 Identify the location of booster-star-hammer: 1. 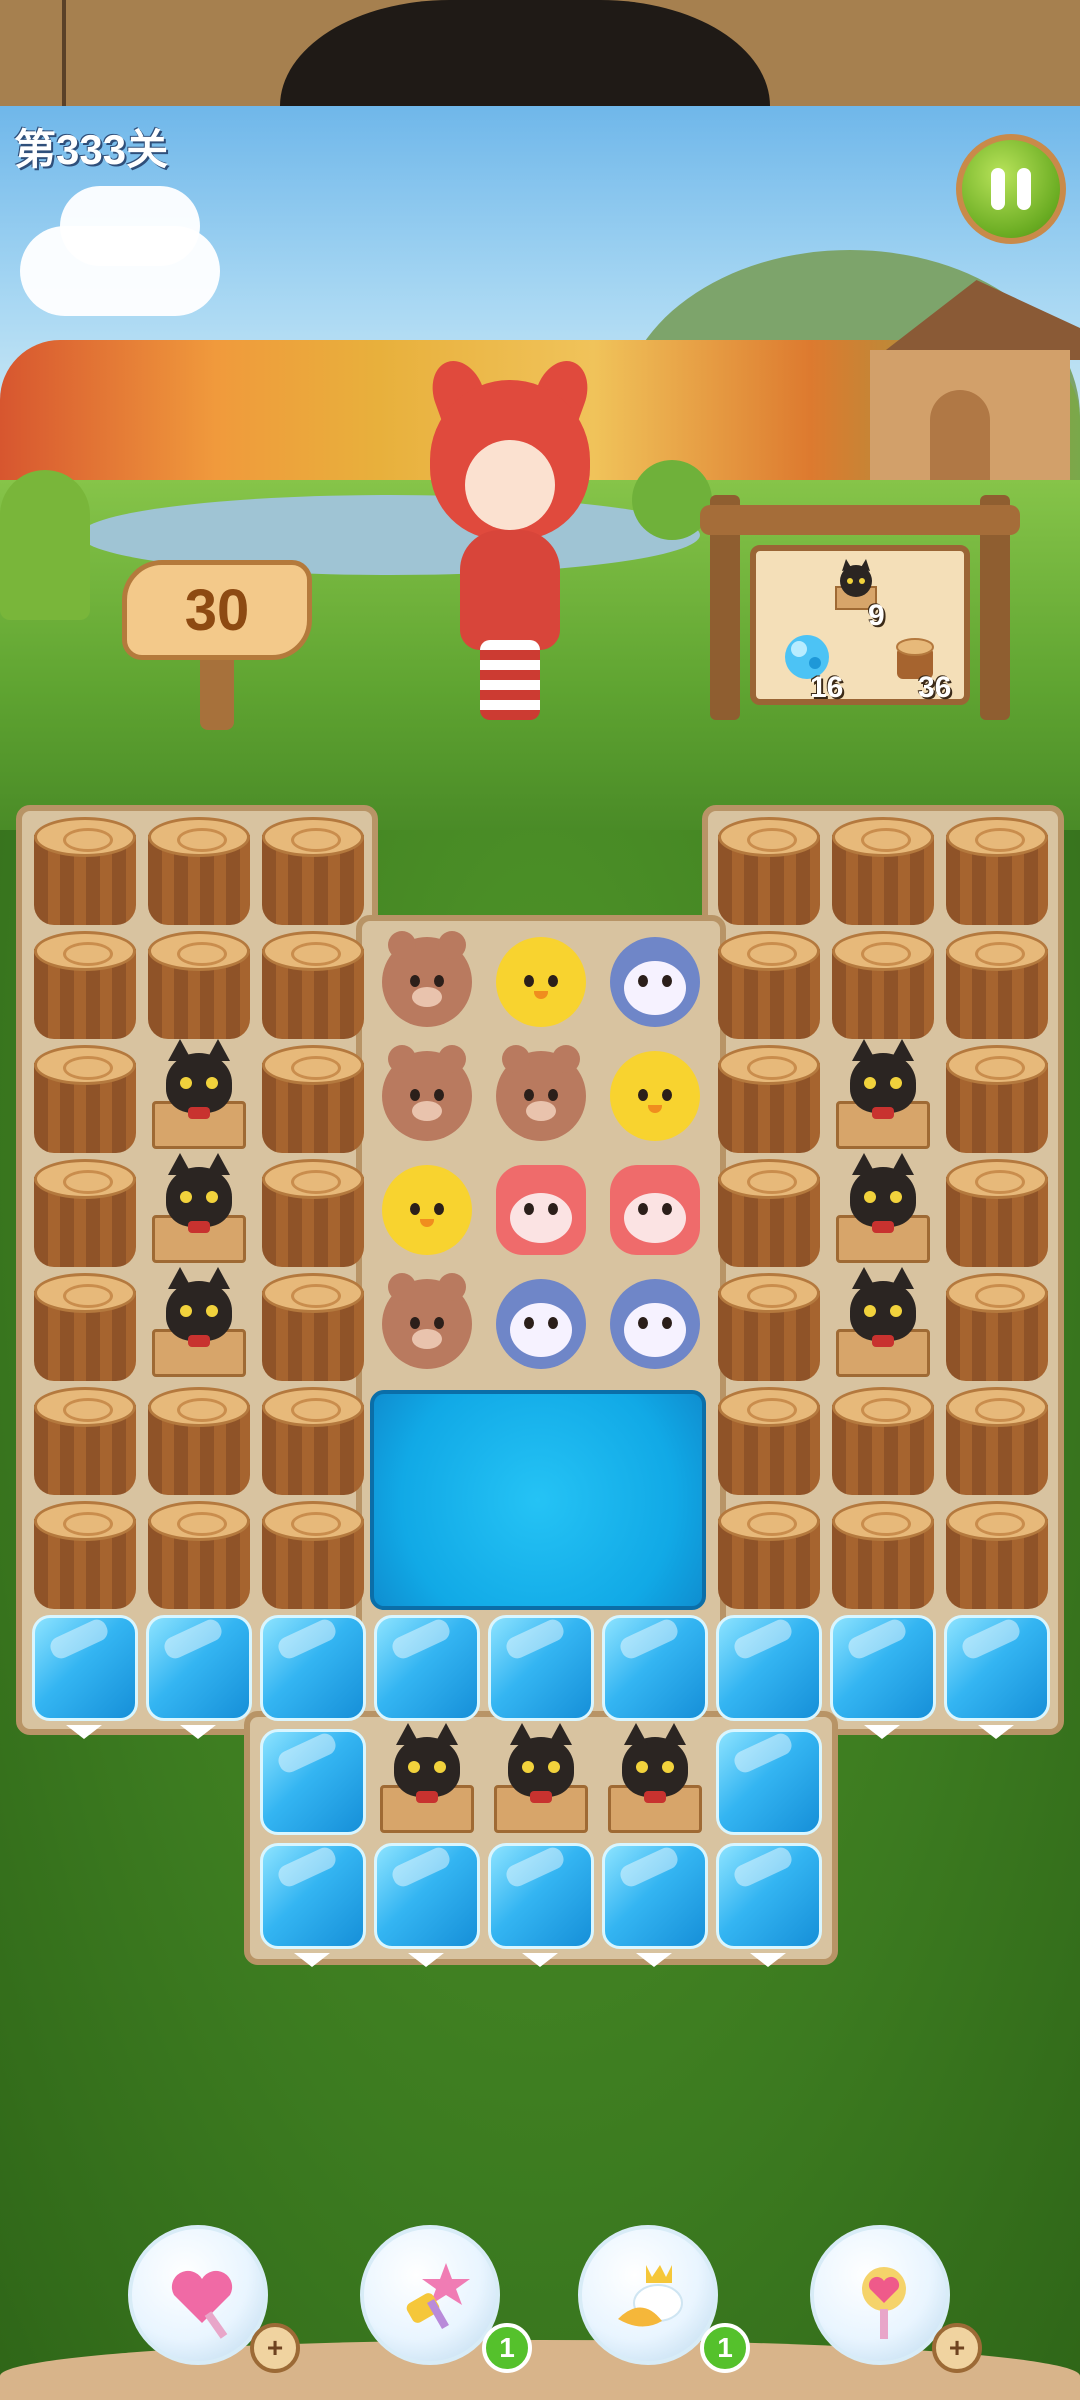
(446, 2299).